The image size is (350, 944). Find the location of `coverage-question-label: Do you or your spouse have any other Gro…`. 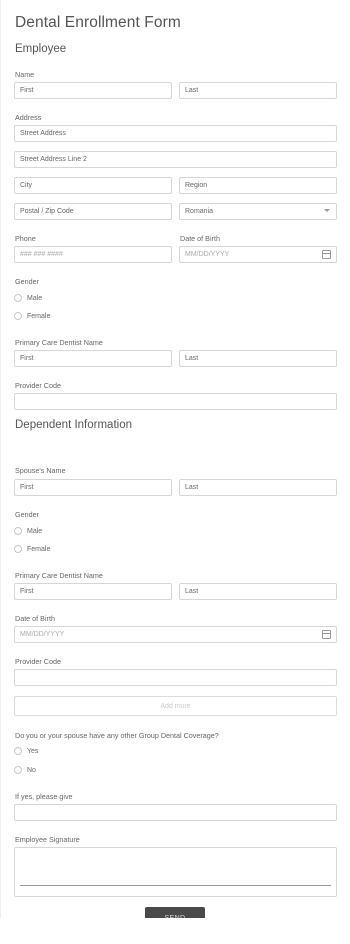

coverage-question-label: Do you or your spouse have any other Gro… is located at coordinates (117, 735).